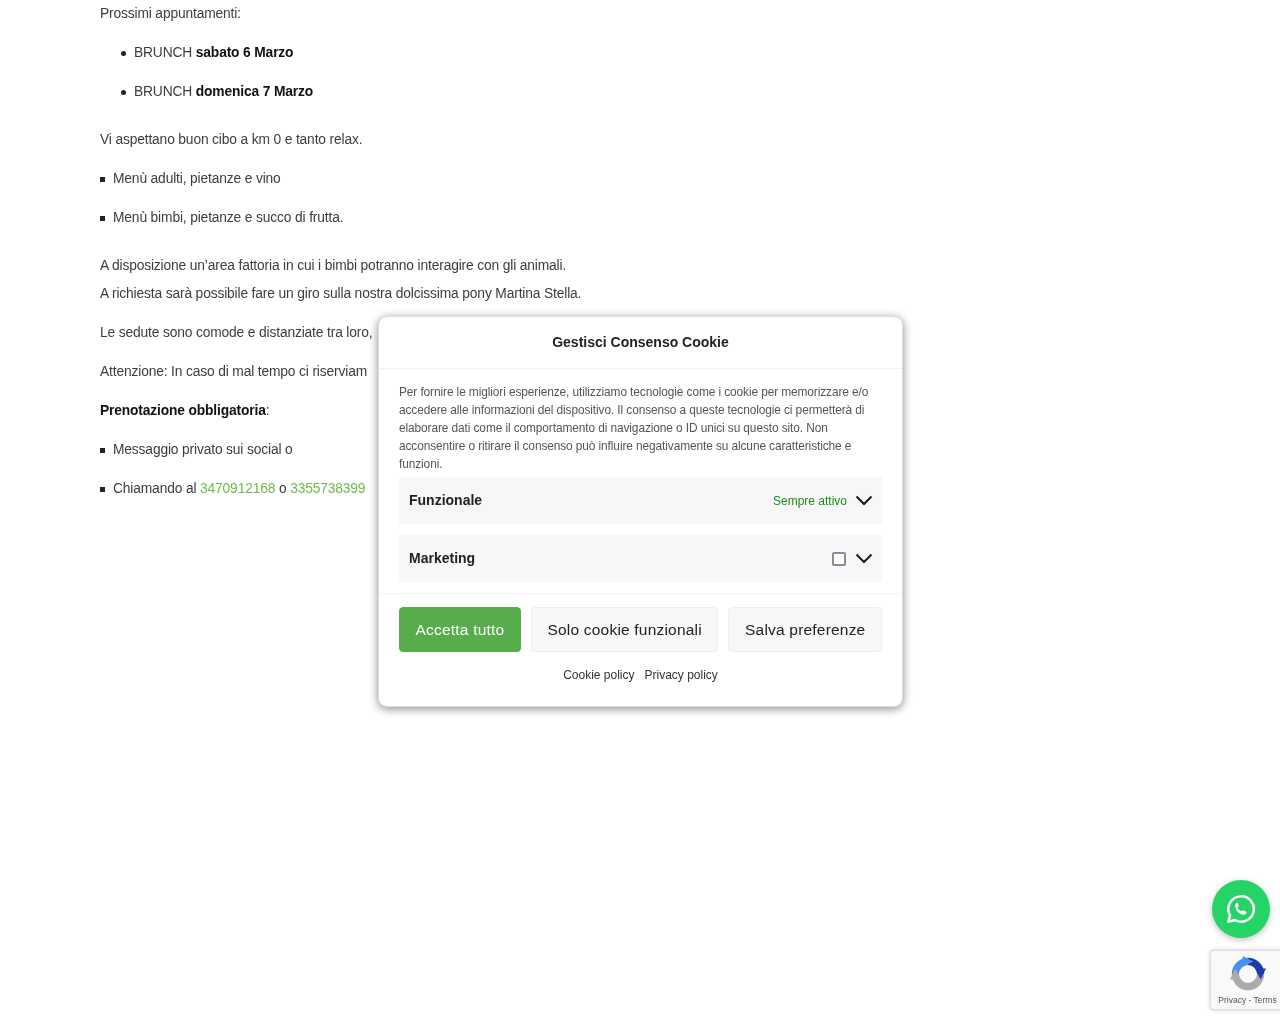 This screenshot has height=1024, width=1280. What do you see at coordinates (214, 53) in the screenshot?
I see `list-item-text: BRUNCH sabato 6 Marzo` at bounding box center [214, 53].